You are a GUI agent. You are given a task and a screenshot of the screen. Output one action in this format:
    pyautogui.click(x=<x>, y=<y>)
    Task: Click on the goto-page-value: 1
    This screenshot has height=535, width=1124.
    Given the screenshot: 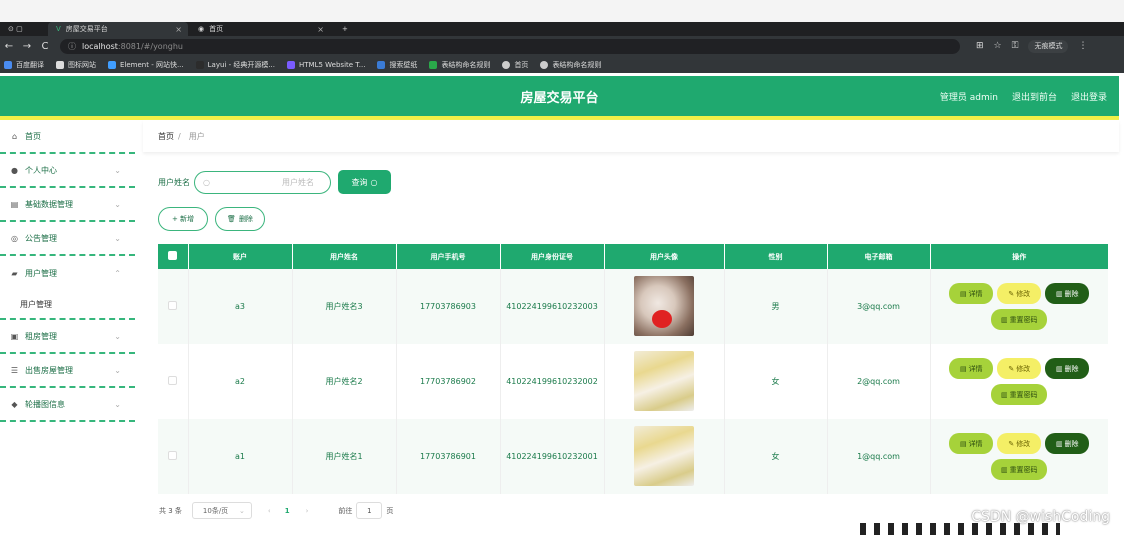 What is the action you would take?
    pyautogui.click(x=369, y=510)
    